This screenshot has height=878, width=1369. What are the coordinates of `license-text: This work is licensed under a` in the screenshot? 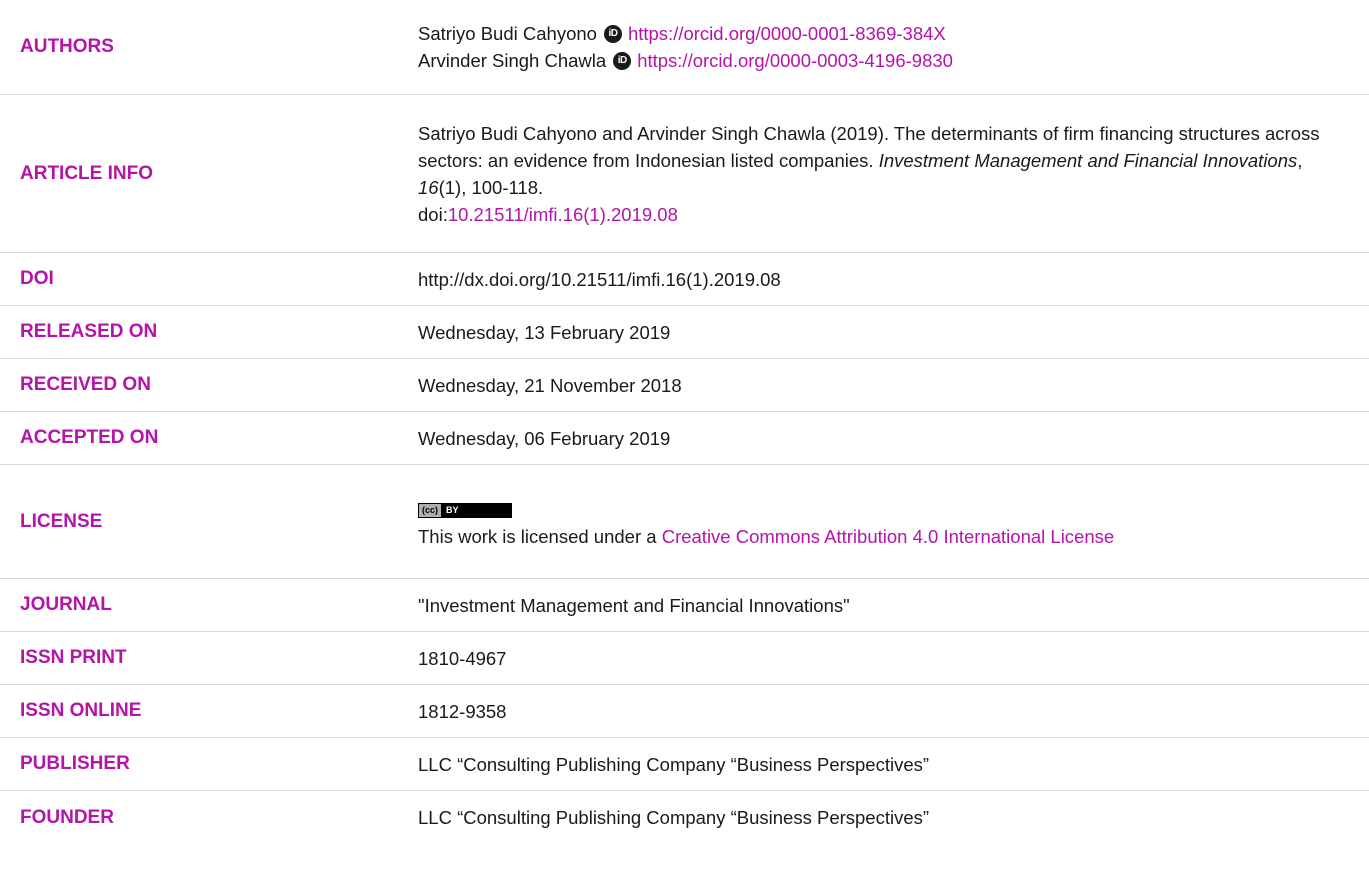 It's located at (540, 536).